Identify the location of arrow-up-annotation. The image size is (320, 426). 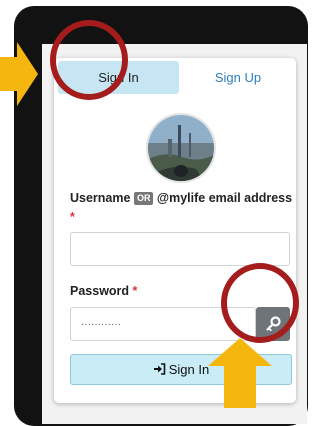
(240, 373).